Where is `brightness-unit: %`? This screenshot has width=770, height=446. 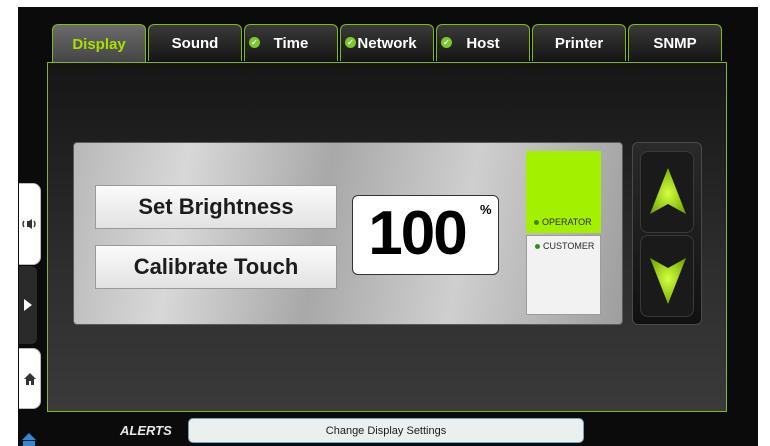
brightness-unit: % is located at coordinates (486, 209).